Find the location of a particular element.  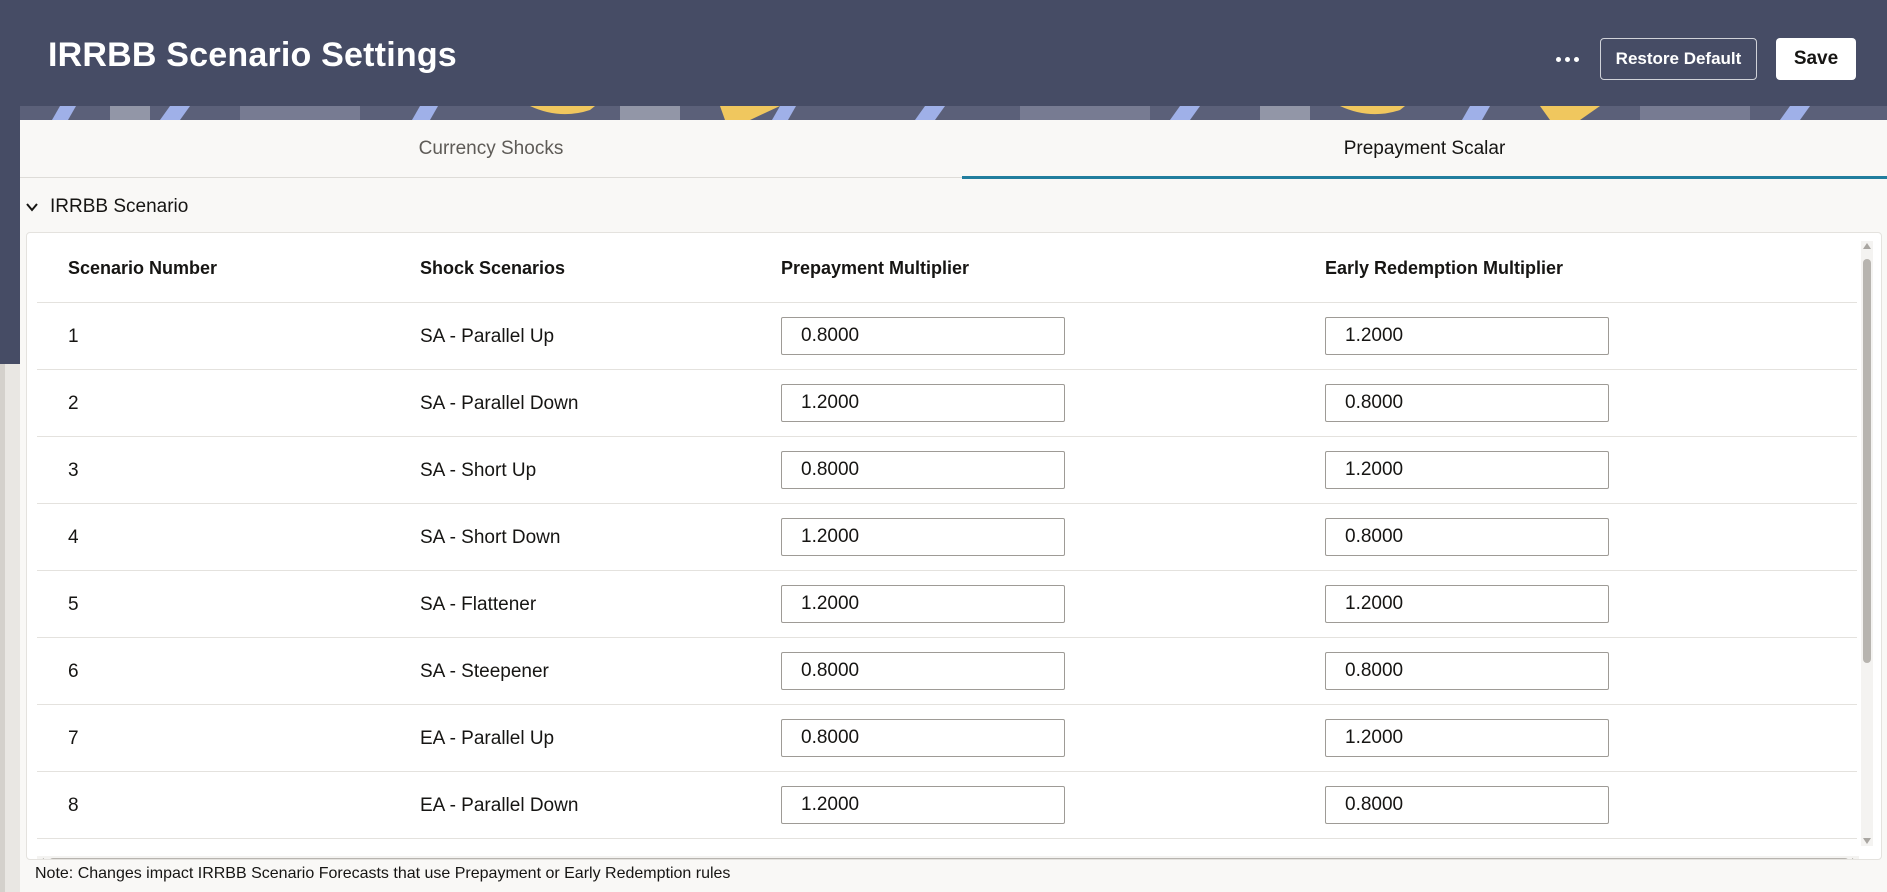

shock-scenario: SA - Steepener is located at coordinates (484, 671).